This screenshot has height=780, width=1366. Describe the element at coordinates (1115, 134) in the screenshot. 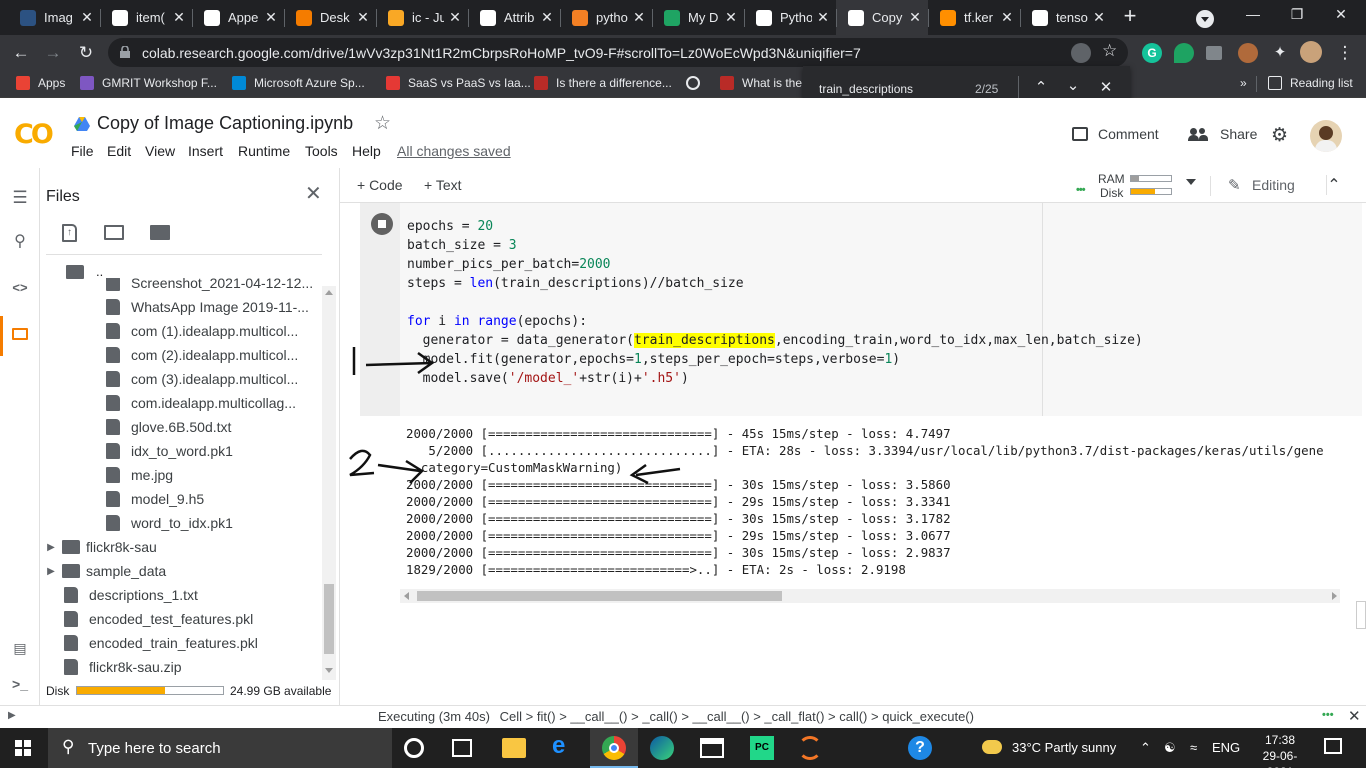

I see `comment-button: Comment` at that location.